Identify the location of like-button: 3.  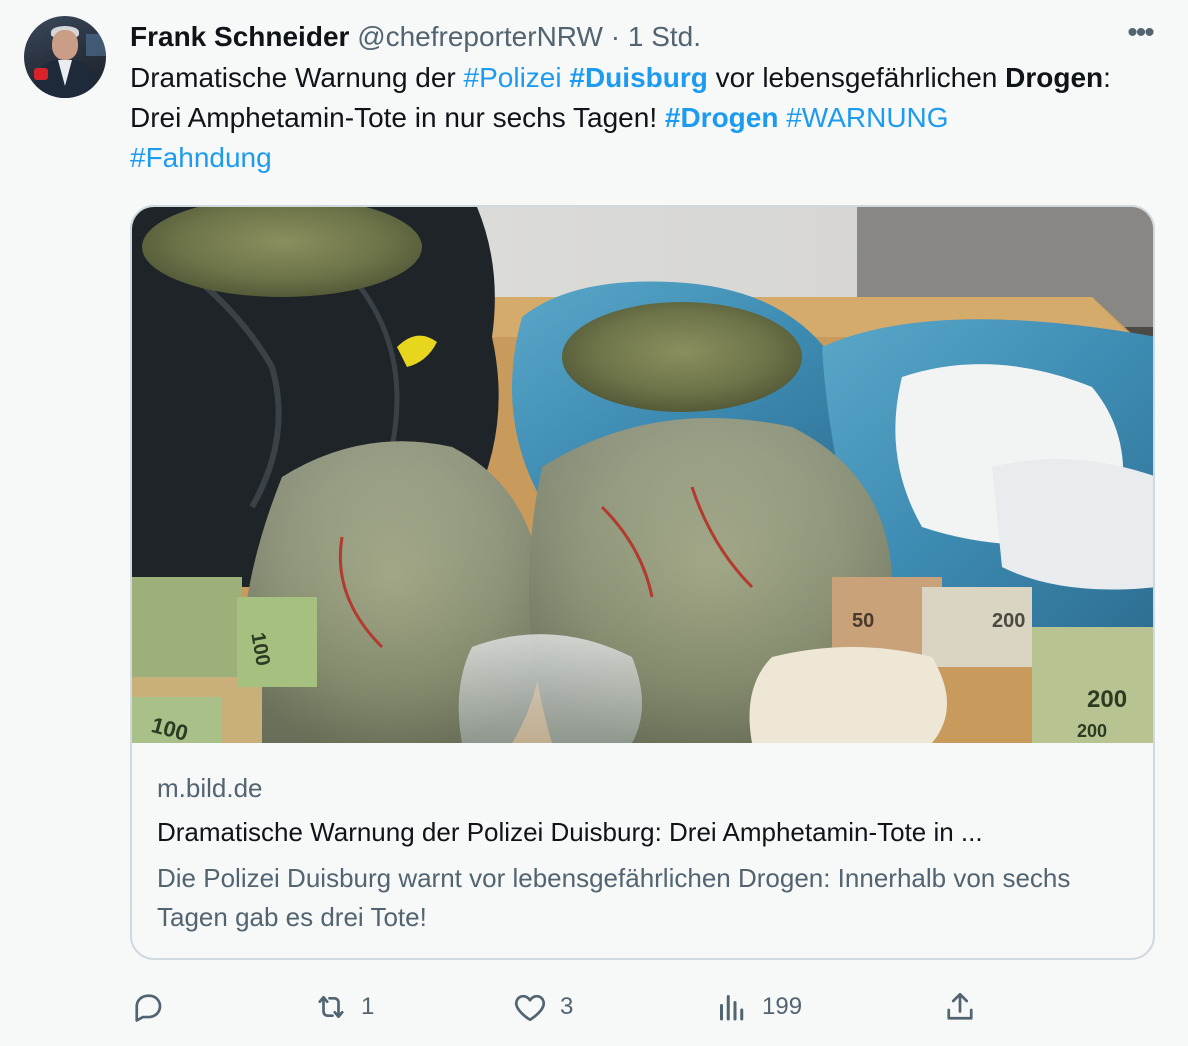
(542, 1007).